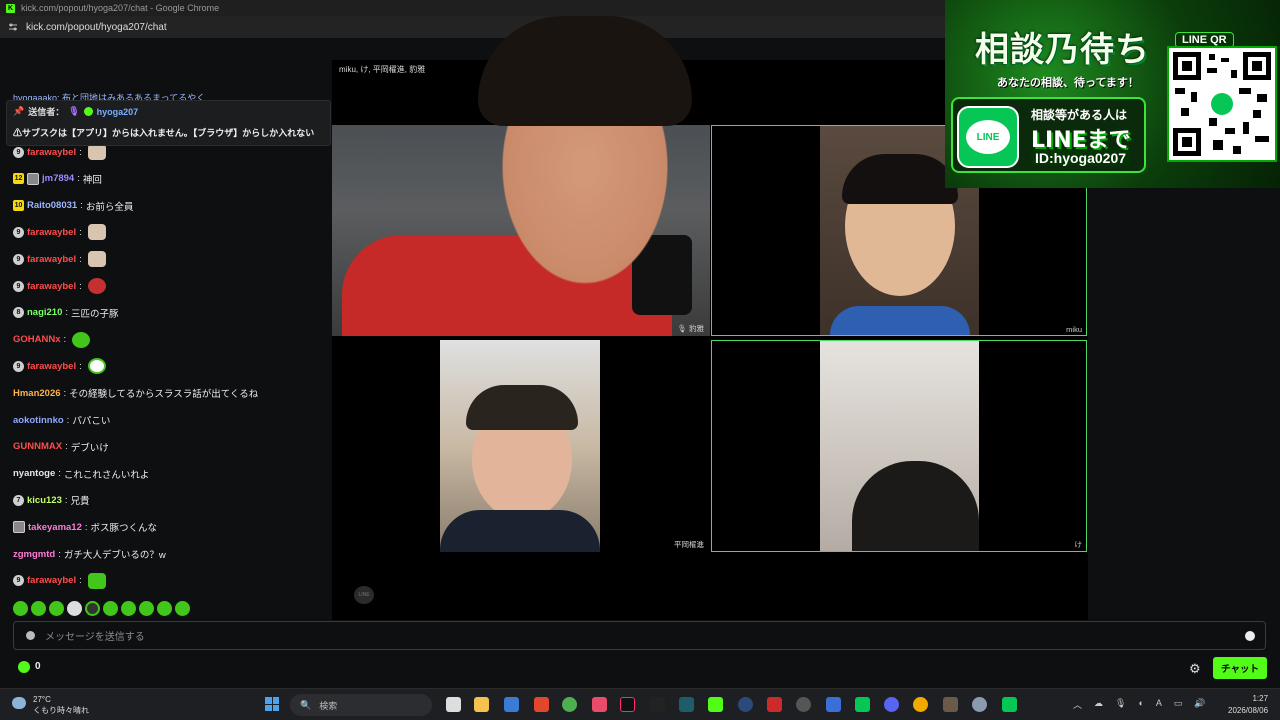 This screenshot has height=720, width=1280. What do you see at coordinates (715, 704) in the screenshot?
I see `kick-icon` at bounding box center [715, 704].